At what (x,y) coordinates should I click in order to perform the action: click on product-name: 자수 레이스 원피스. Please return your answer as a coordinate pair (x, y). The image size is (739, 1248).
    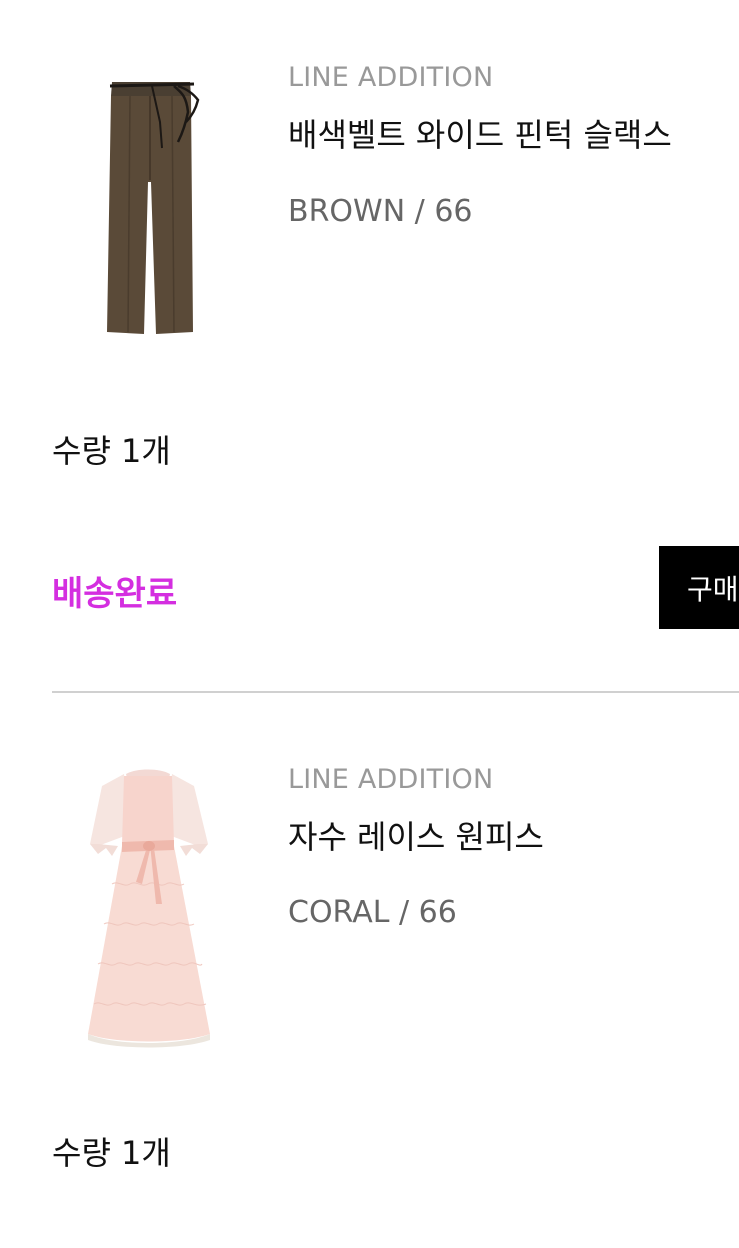
    Looking at the image, I should click on (416, 835).